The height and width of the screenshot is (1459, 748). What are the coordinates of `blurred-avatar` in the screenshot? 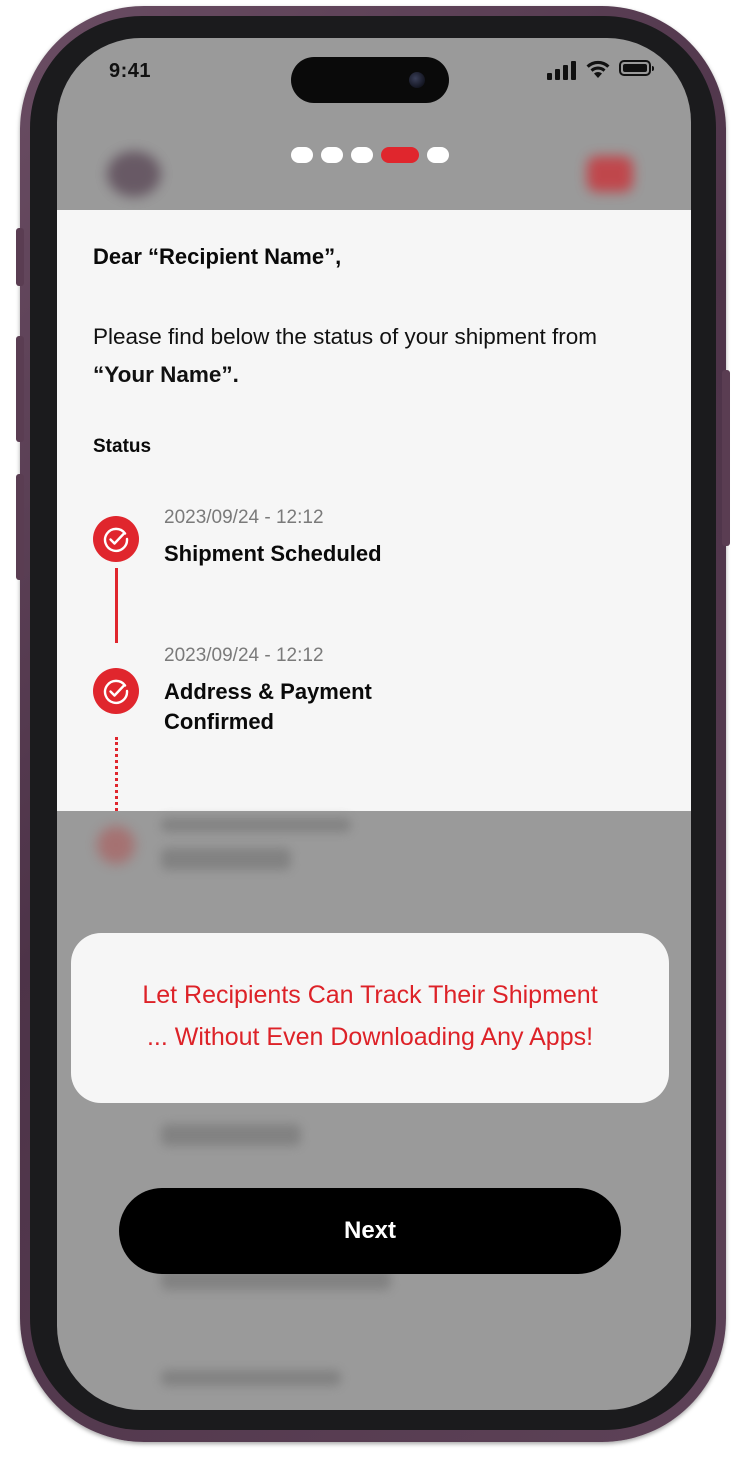 It's located at (134, 174).